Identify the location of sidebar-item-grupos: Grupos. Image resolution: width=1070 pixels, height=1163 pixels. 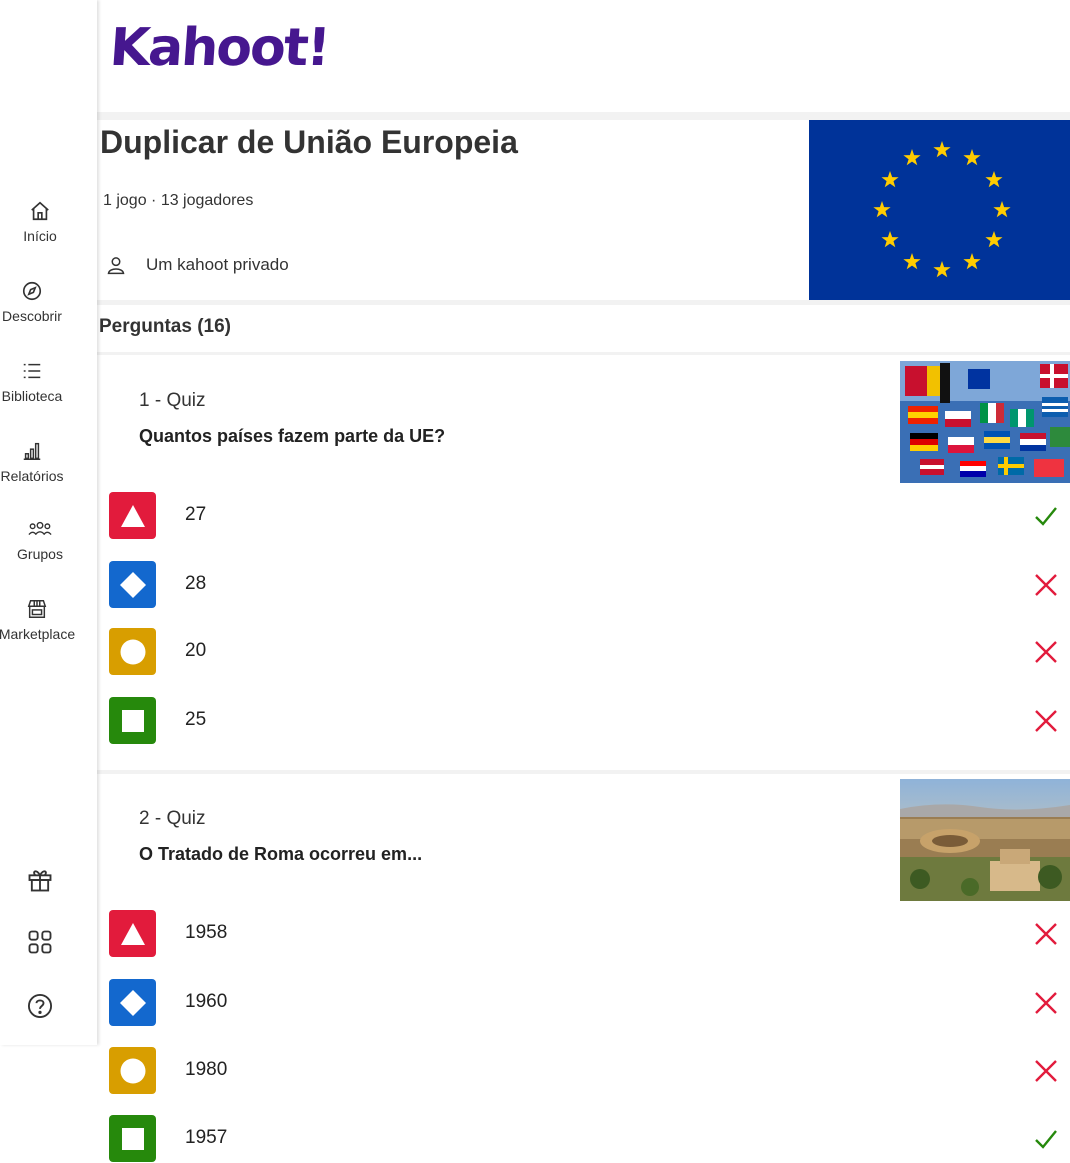
(40, 541).